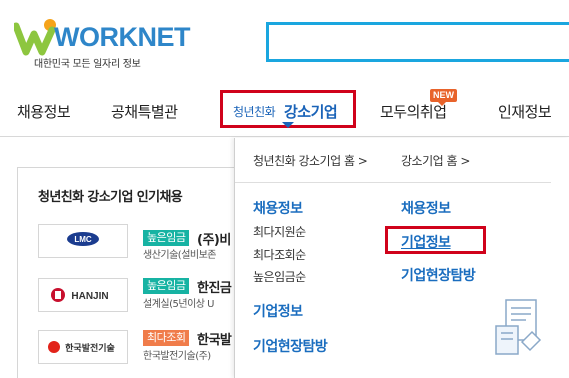 The height and width of the screenshot is (378, 569). What do you see at coordinates (435, 160) in the screenshot?
I see `smb-home-link: 강소기업 홈 >` at bounding box center [435, 160].